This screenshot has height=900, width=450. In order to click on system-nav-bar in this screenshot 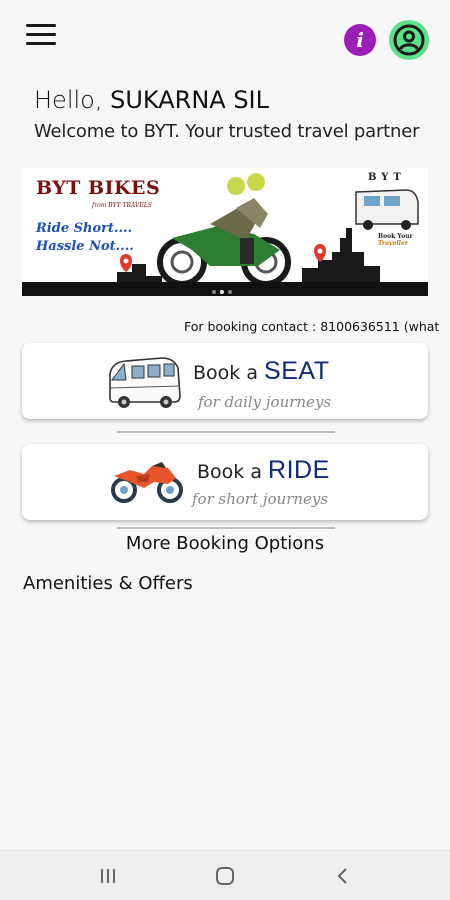, I will do `click(225, 875)`.